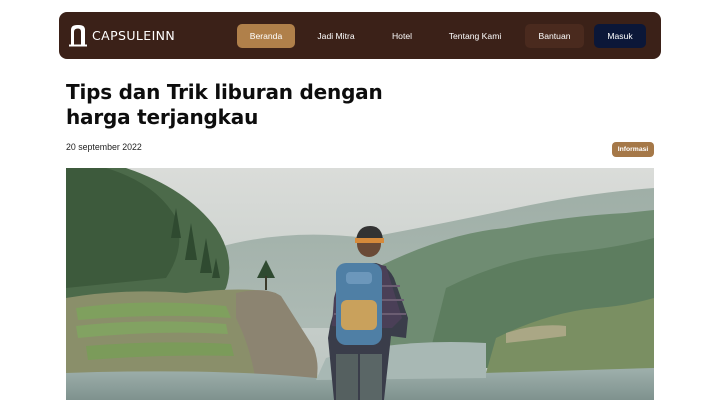  Describe the element at coordinates (162, 117) in the screenshot. I see `article-title-line-2: harga terjangkau` at that location.